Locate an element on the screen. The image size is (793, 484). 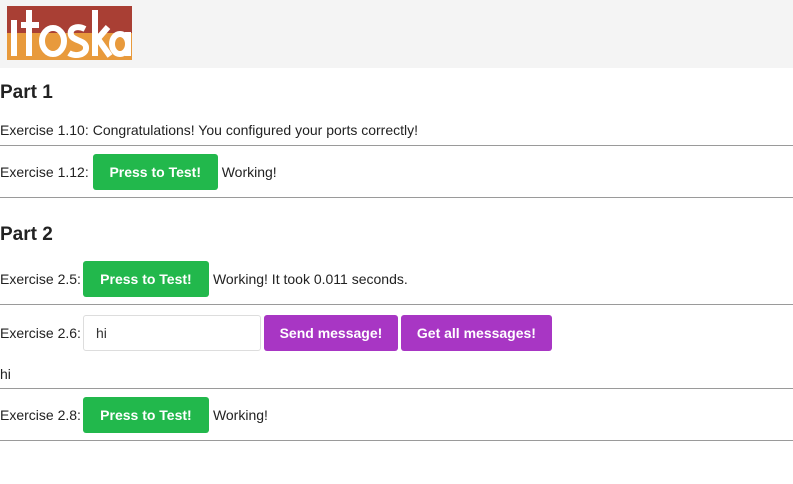
exercise-2-8-test-button: Press to Test! is located at coordinates (145, 415).